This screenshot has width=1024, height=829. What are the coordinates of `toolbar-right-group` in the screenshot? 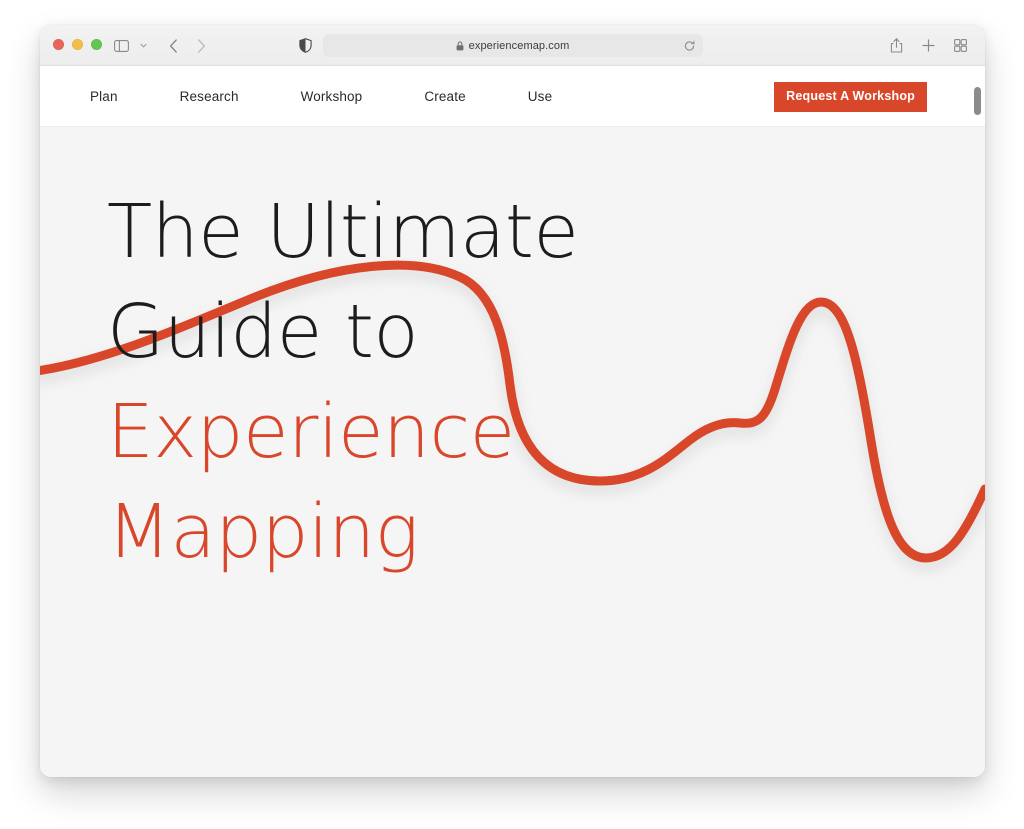 It's located at (928, 45).